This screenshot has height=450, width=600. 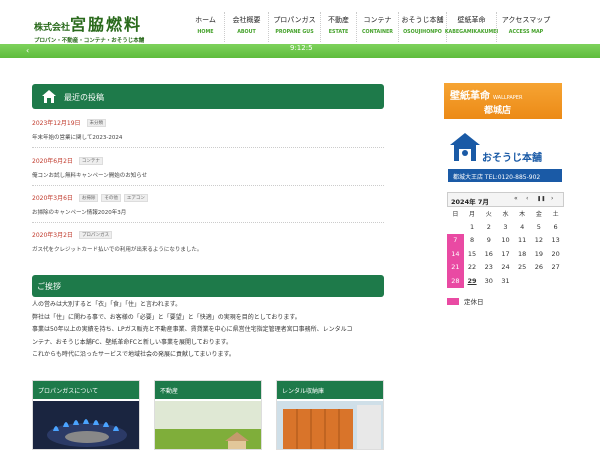 I want to click on card-label: プロパンガスについて, so click(x=86, y=390).